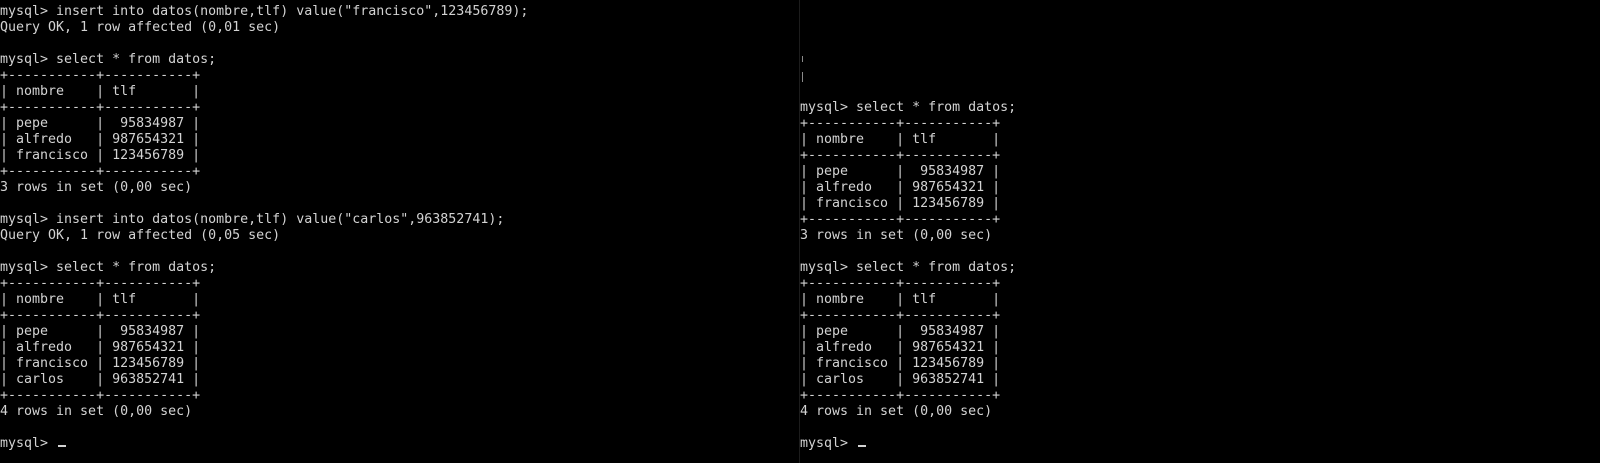 Image resolution: width=1600 pixels, height=463 pixels. Describe the element at coordinates (62, 446) in the screenshot. I see `terminal-cursor-left` at that location.